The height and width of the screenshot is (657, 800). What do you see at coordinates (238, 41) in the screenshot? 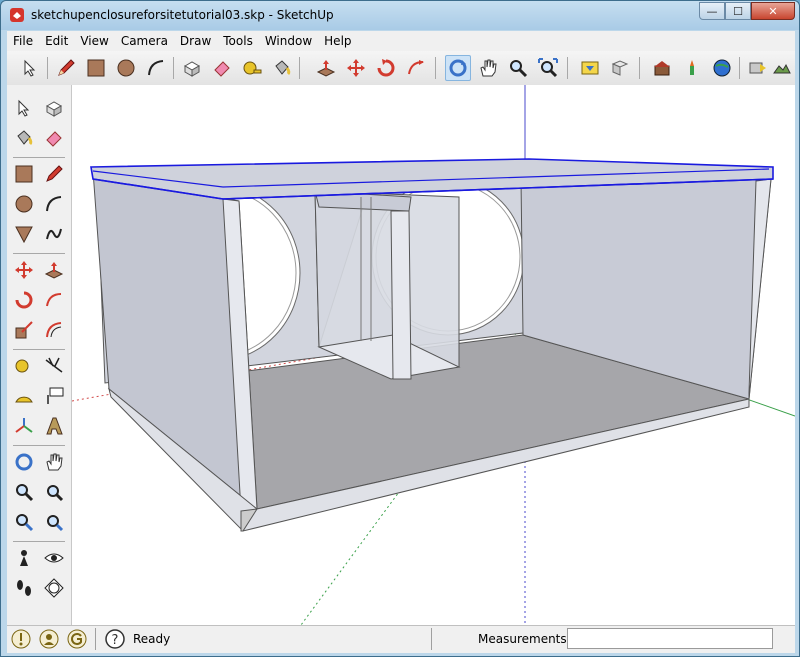
I see `menu-tools: Tools` at bounding box center [238, 41].